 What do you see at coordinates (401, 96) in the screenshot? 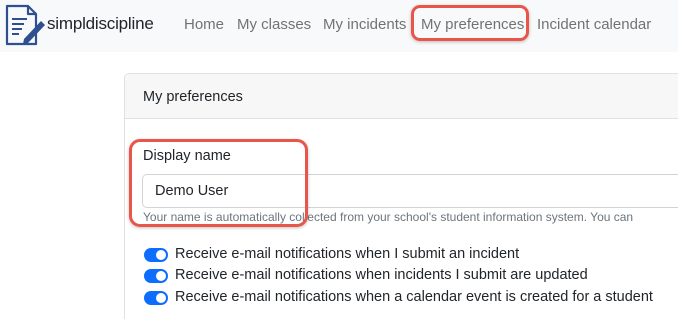
I see `card-header: My preferences` at bounding box center [401, 96].